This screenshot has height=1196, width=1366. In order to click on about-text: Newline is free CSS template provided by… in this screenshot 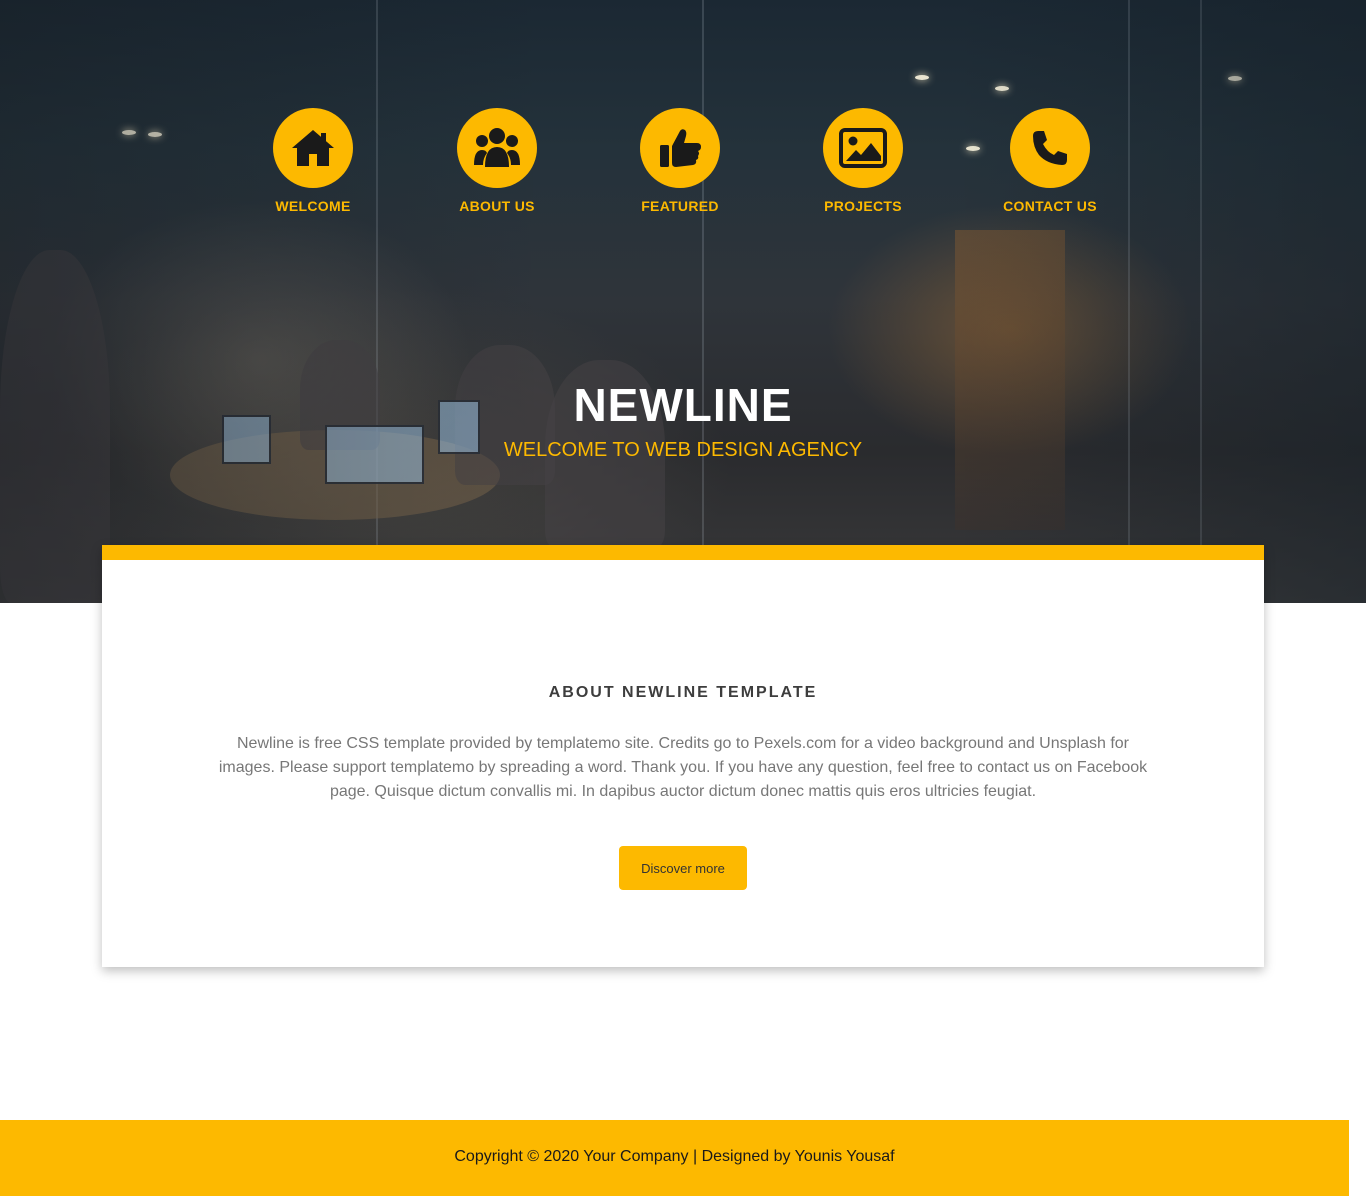, I will do `click(683, 767)`.